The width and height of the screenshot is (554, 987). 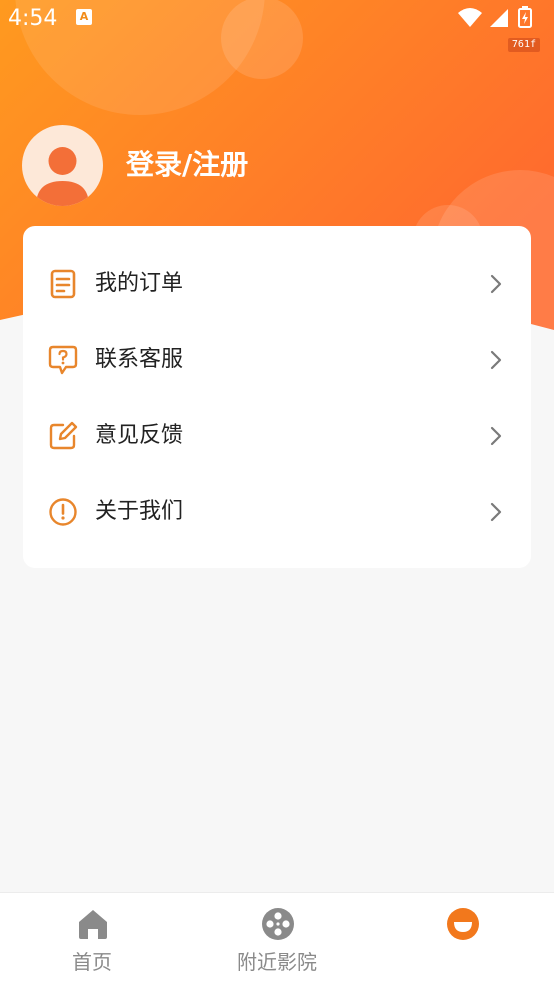 I want to click on status-icons, so click(x=495, y=17).